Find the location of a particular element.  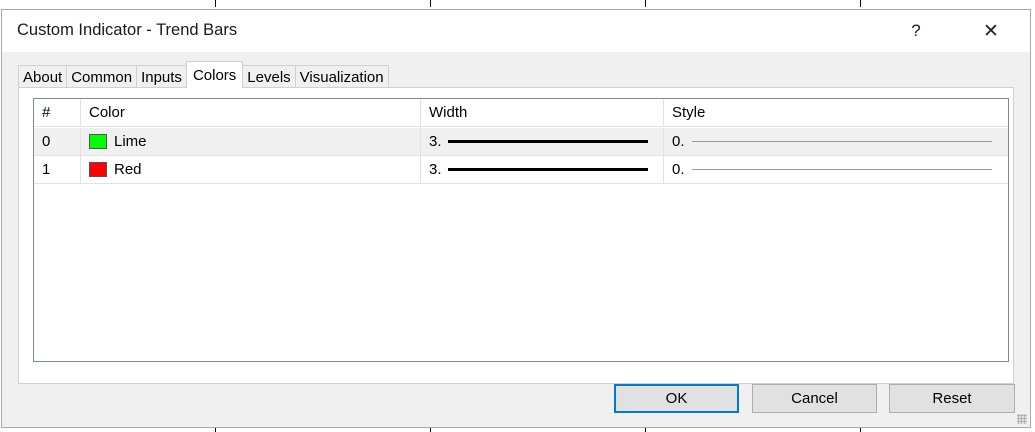

tab-levels: Levels is located at coordinates (269, 76).